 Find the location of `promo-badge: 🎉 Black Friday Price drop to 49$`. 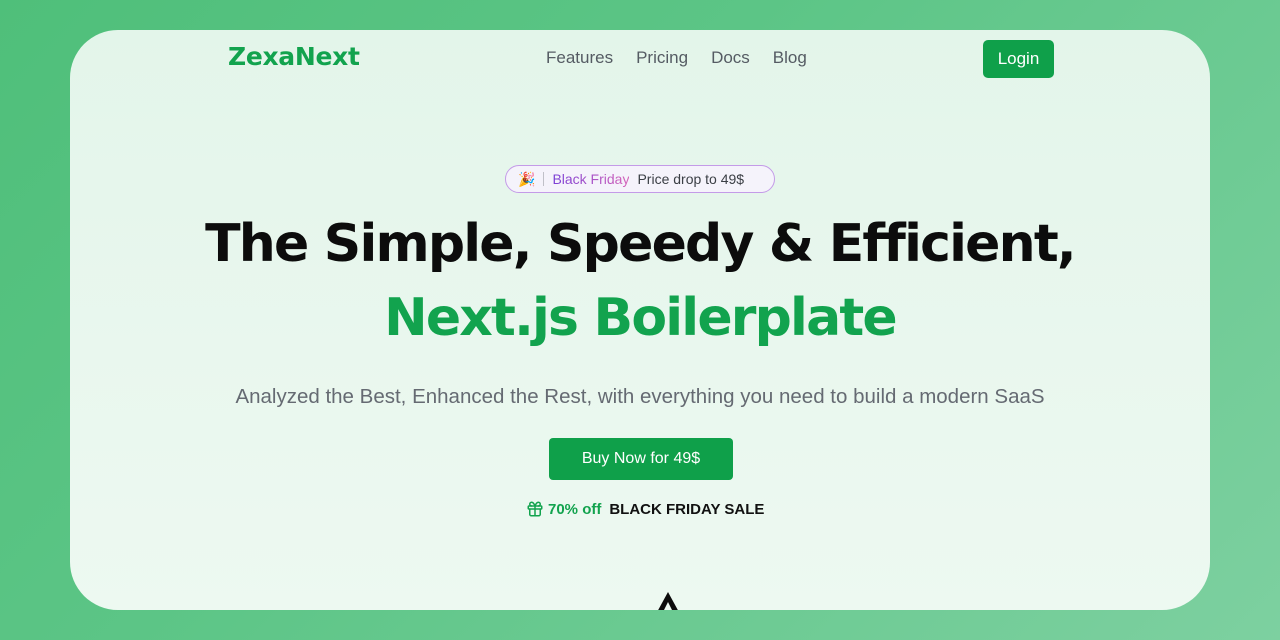

promo-badge: 🎉 Black Friday Price drop to 49$ is located at coordinates (640, 179).